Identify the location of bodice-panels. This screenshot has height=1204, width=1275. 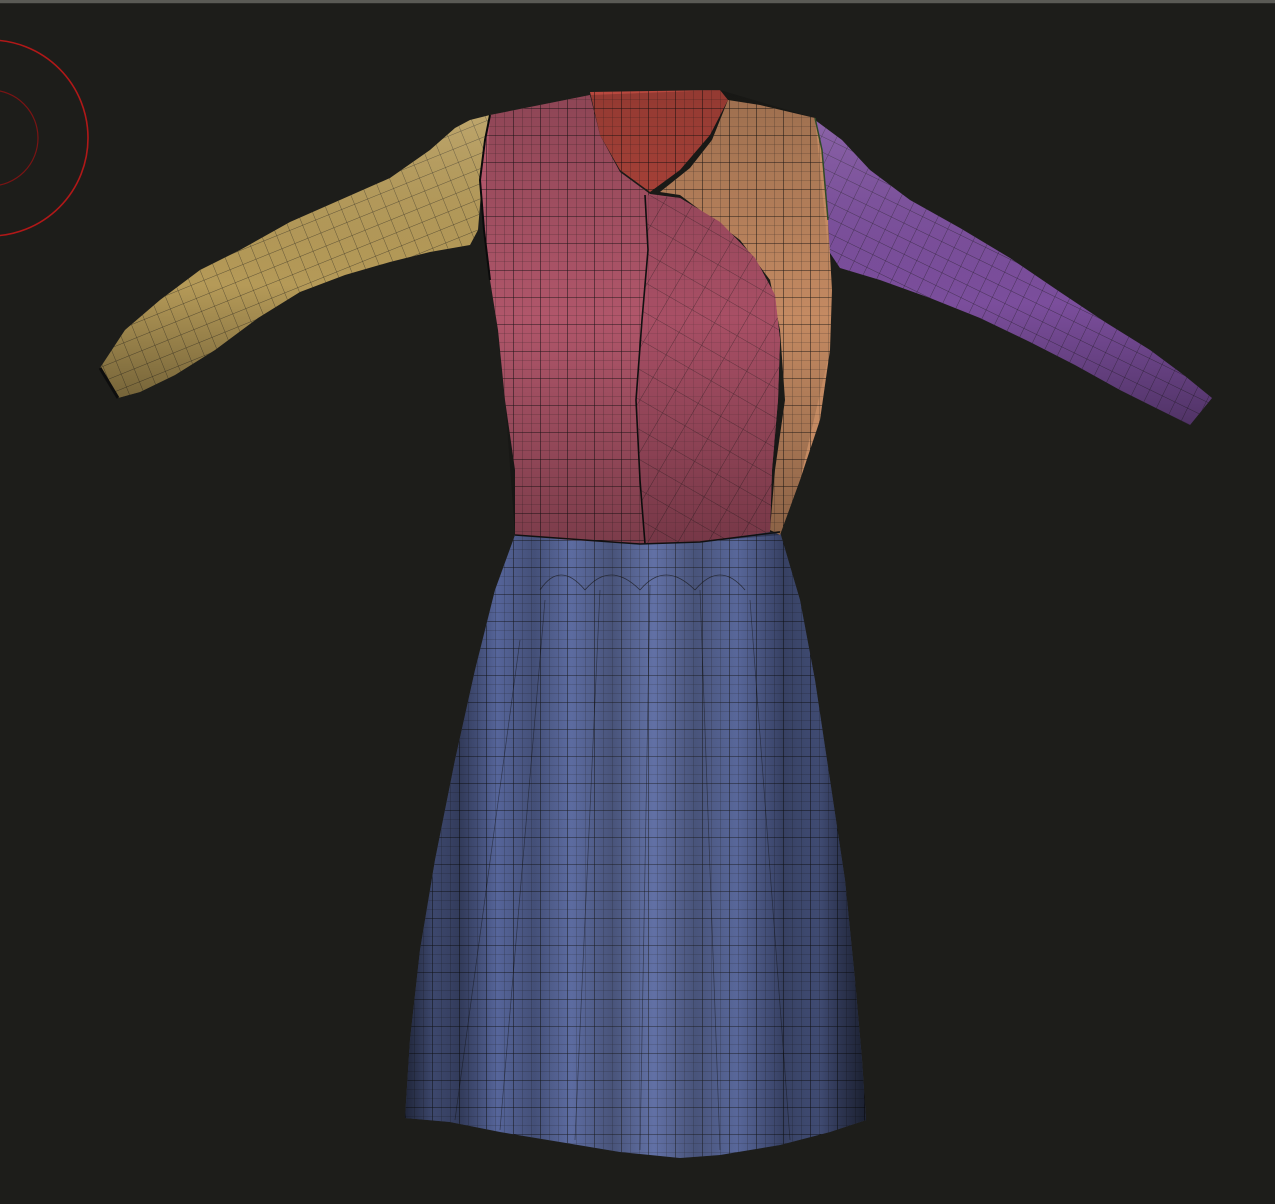
(655, 317).